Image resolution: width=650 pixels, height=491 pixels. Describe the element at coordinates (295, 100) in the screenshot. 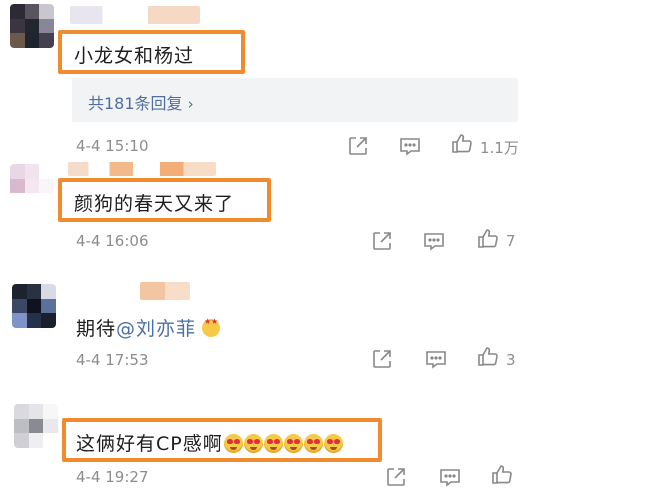

I see `replies-link: 共181条回复 ›` at that location.